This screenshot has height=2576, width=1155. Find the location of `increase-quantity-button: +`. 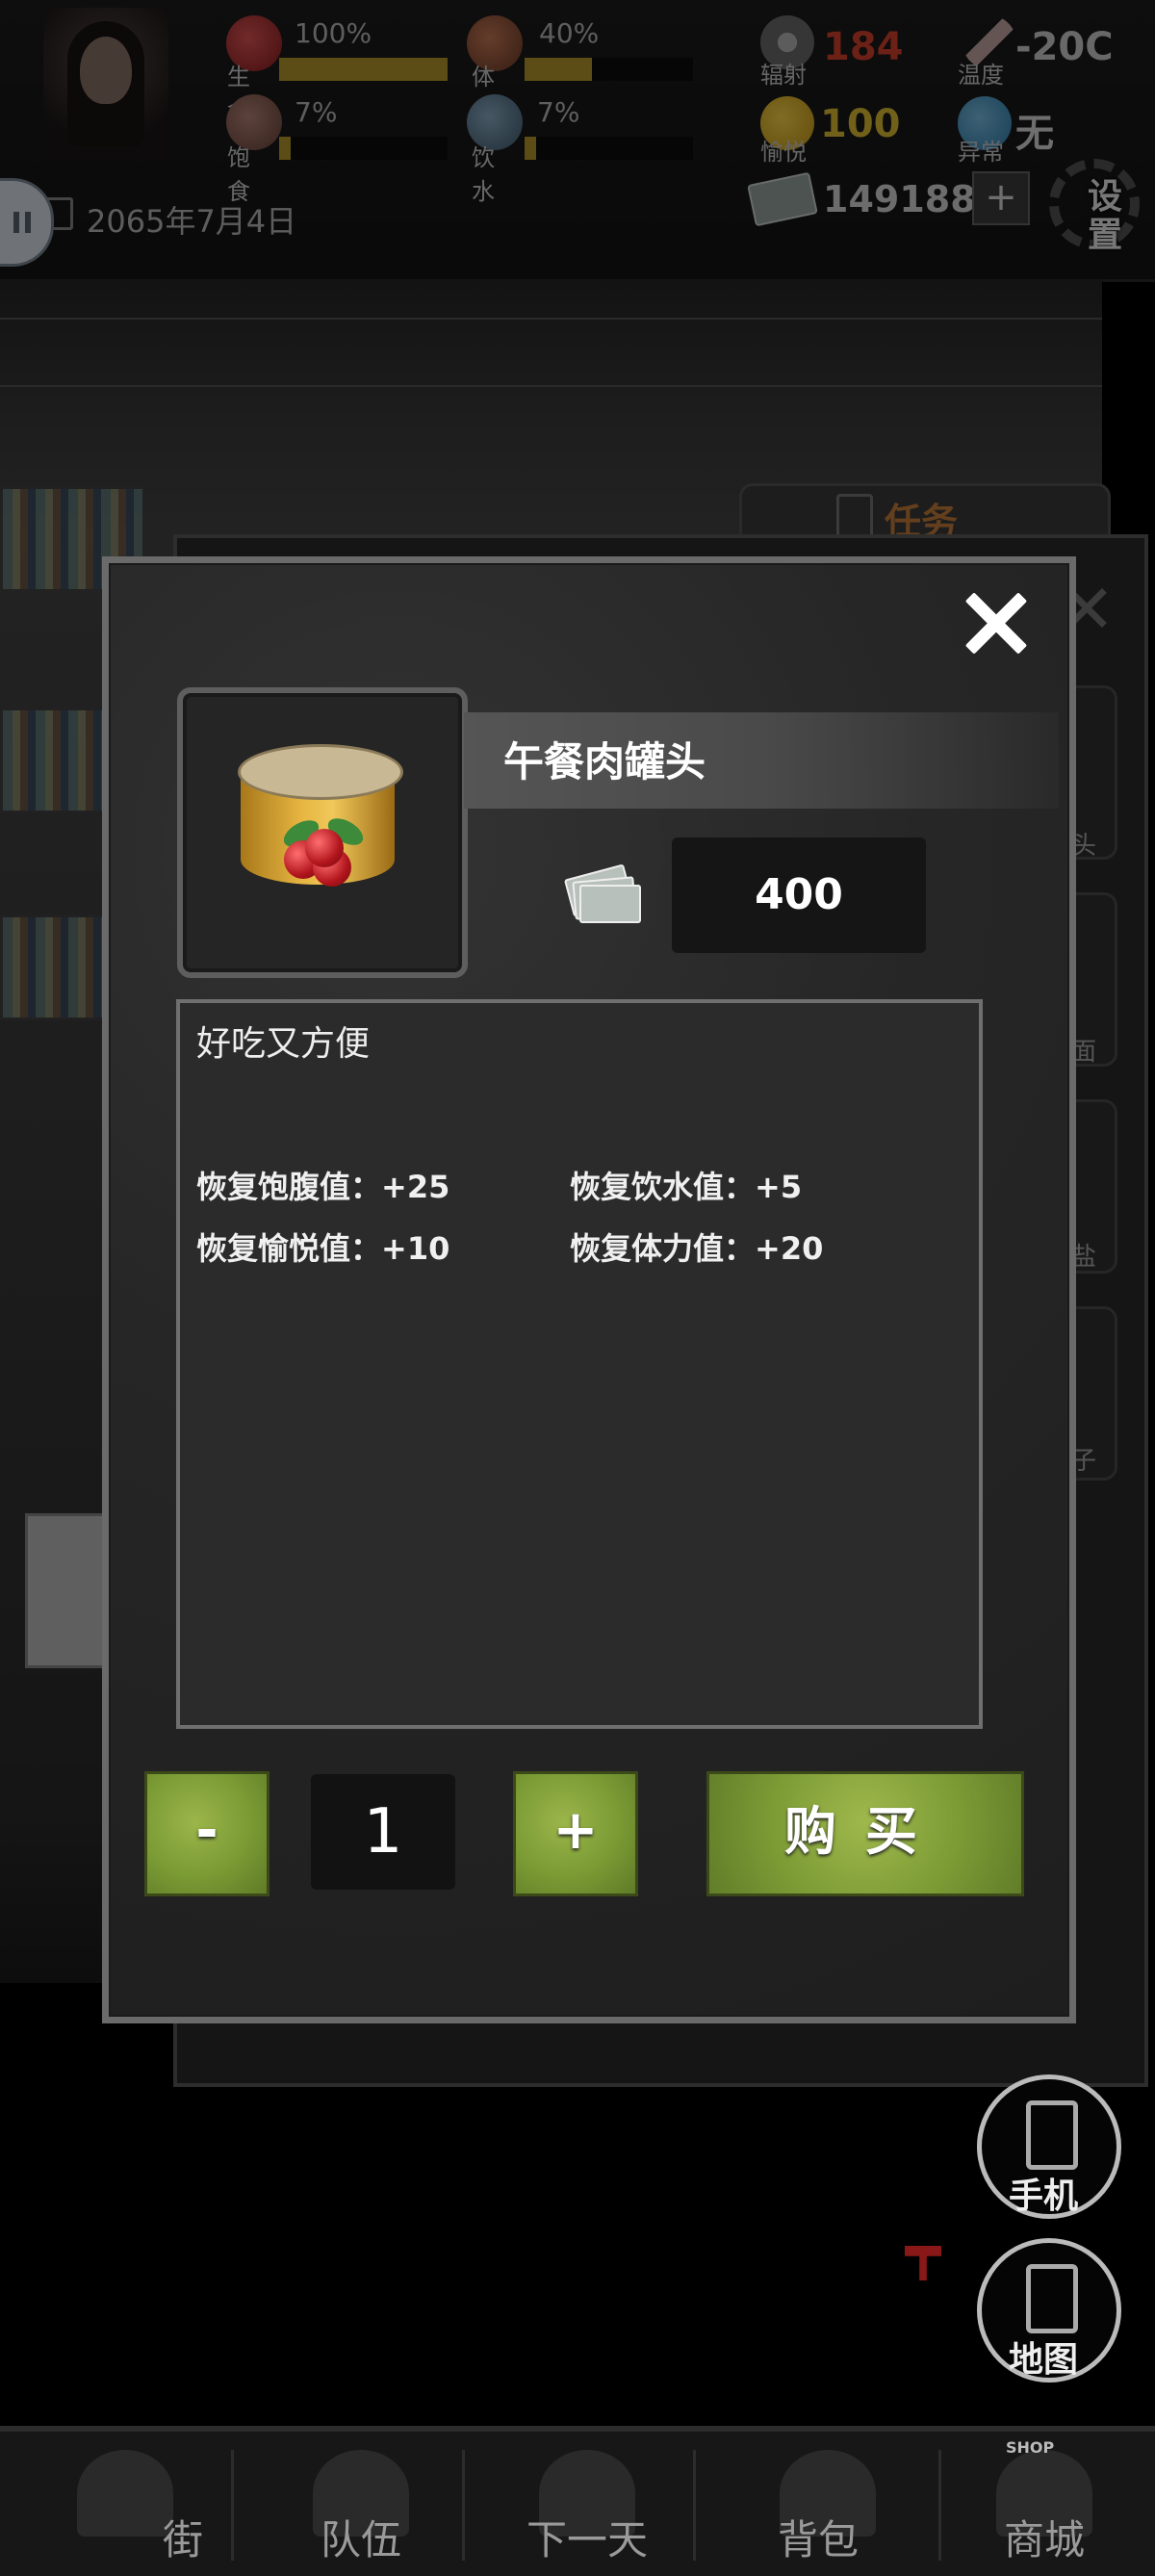

increase-quantity-button: + is located at coordinates (575, 1834).